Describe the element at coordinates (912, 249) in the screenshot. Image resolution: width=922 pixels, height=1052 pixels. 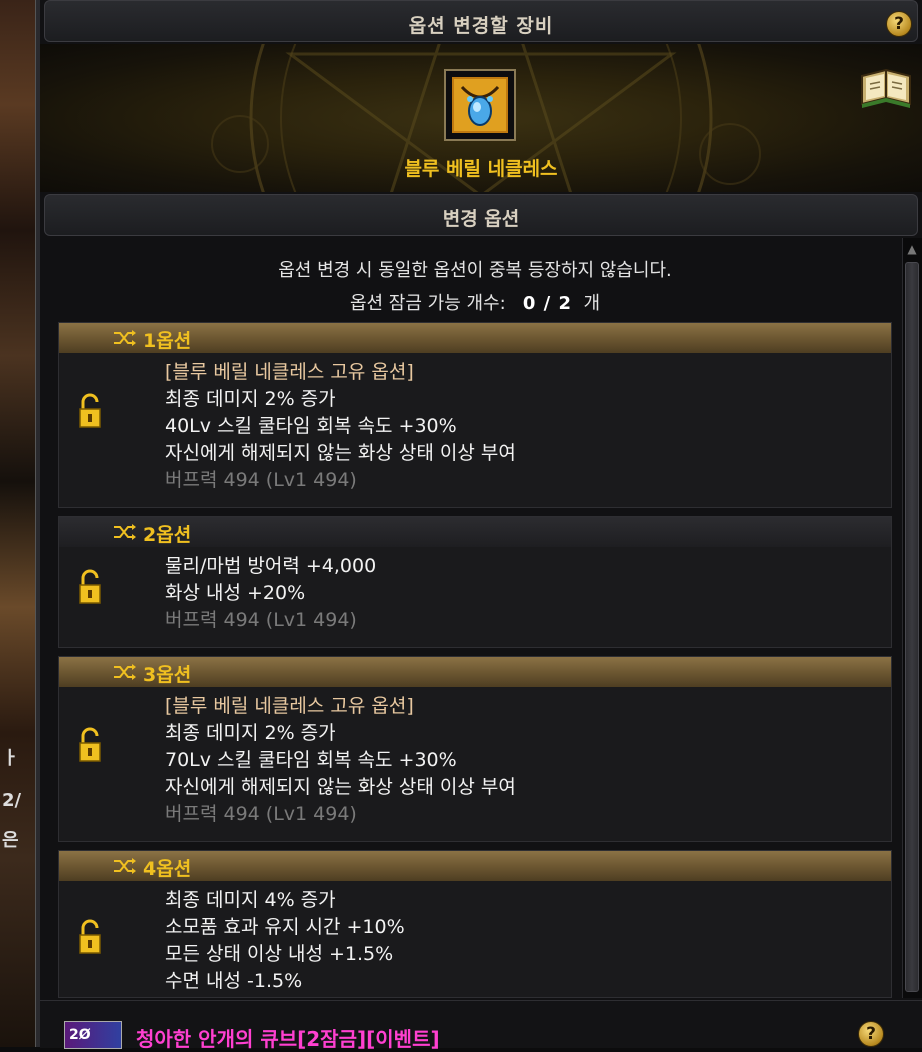
I see `scroll-up-icon: ▲` at that location.